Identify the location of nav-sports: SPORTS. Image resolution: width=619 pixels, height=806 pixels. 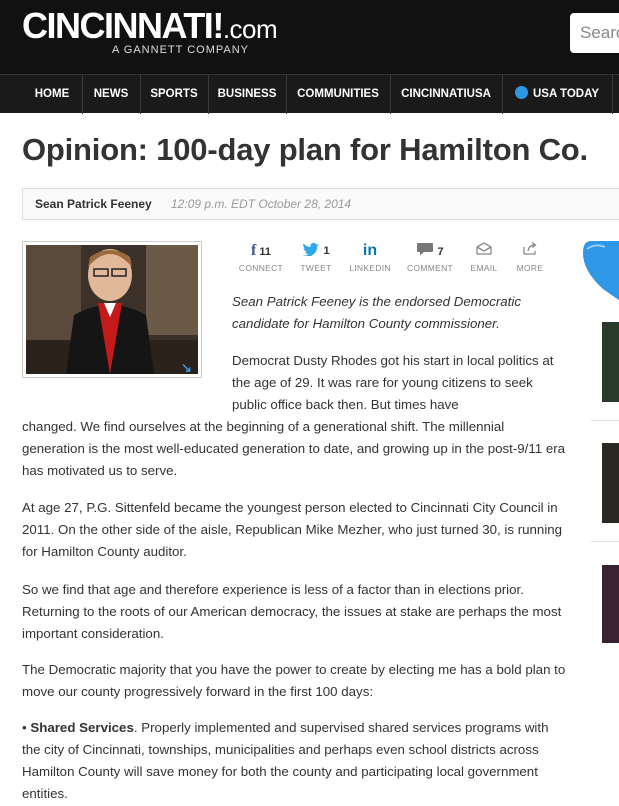
(174, 94).